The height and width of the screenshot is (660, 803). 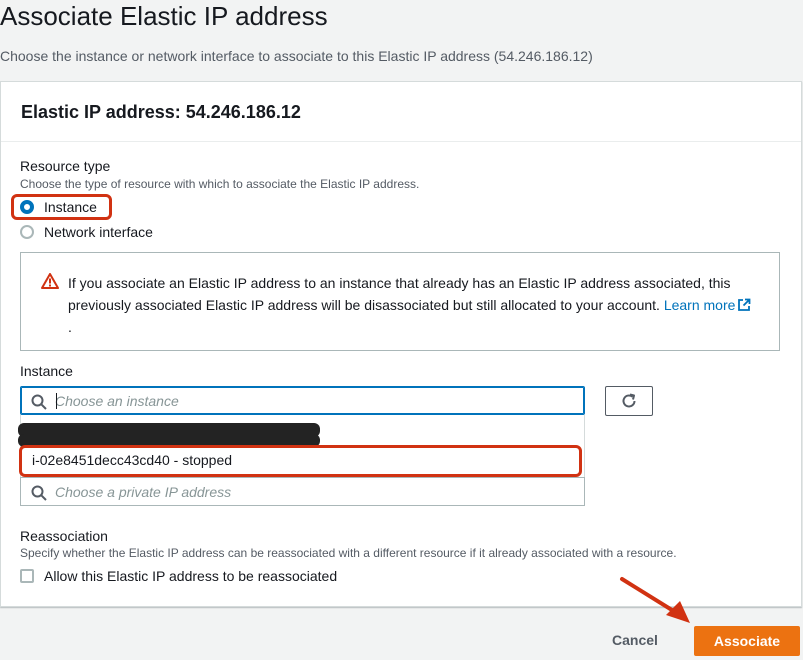 I want to click on reassociation-label: Reassociation, so click(x=64, y=536).